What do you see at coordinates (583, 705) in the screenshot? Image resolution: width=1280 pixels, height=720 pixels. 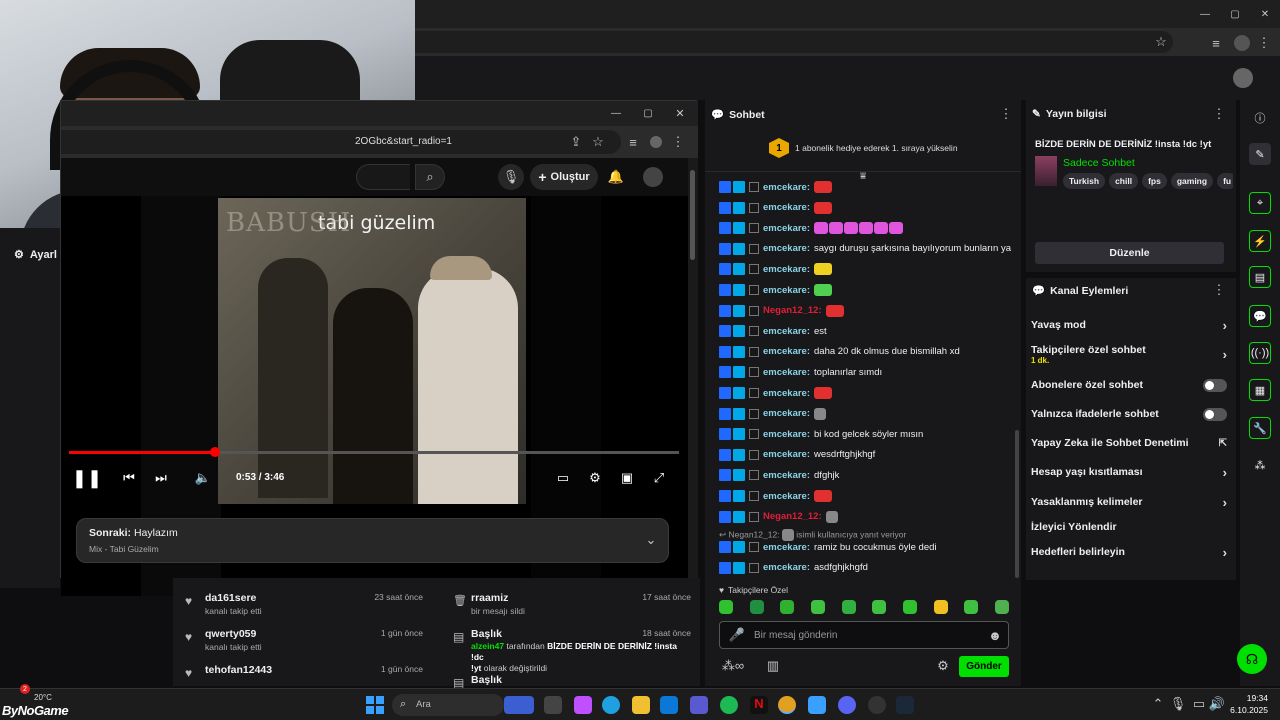 I see `app-icon-copilot` at bounding box center [583, 705].